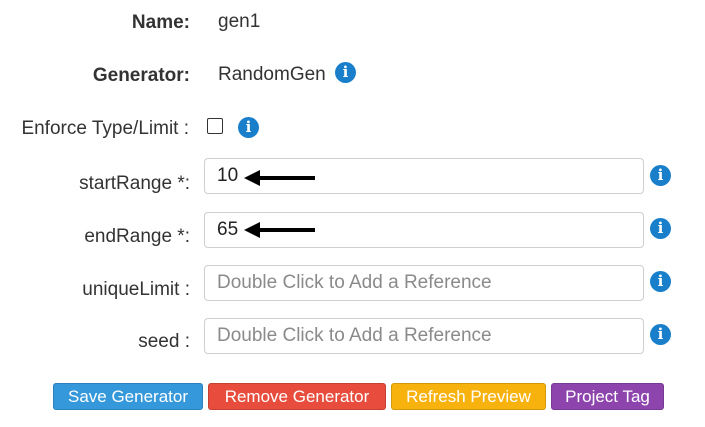  I want to click on start-range-arrow, so click(279, 178).